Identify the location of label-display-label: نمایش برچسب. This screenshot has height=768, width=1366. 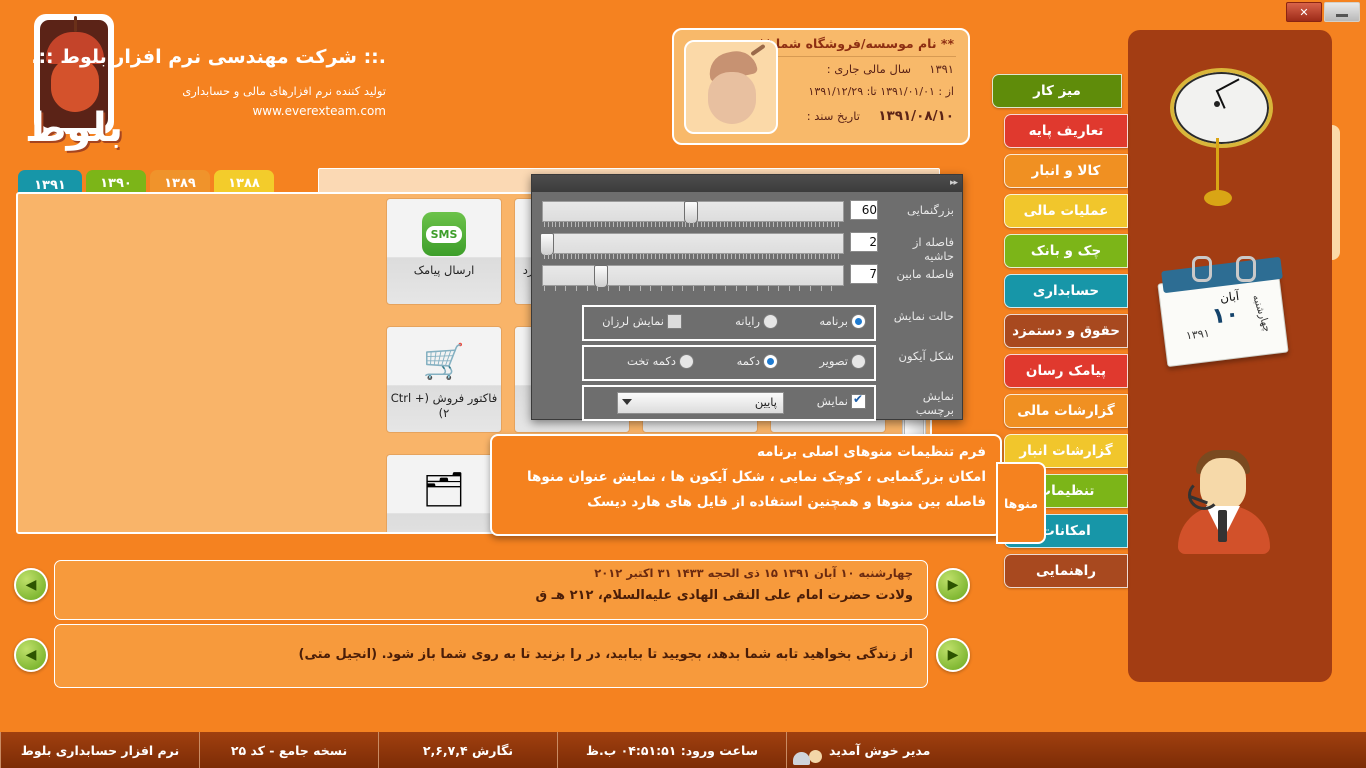
(934, 403).